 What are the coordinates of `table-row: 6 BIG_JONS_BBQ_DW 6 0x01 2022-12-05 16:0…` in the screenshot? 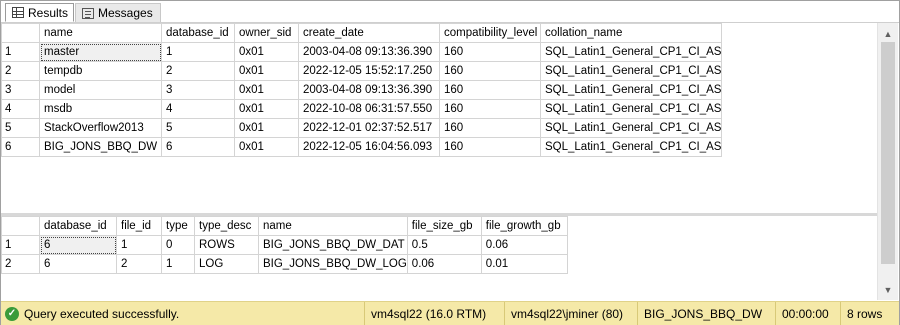 It's located at (362, 147).